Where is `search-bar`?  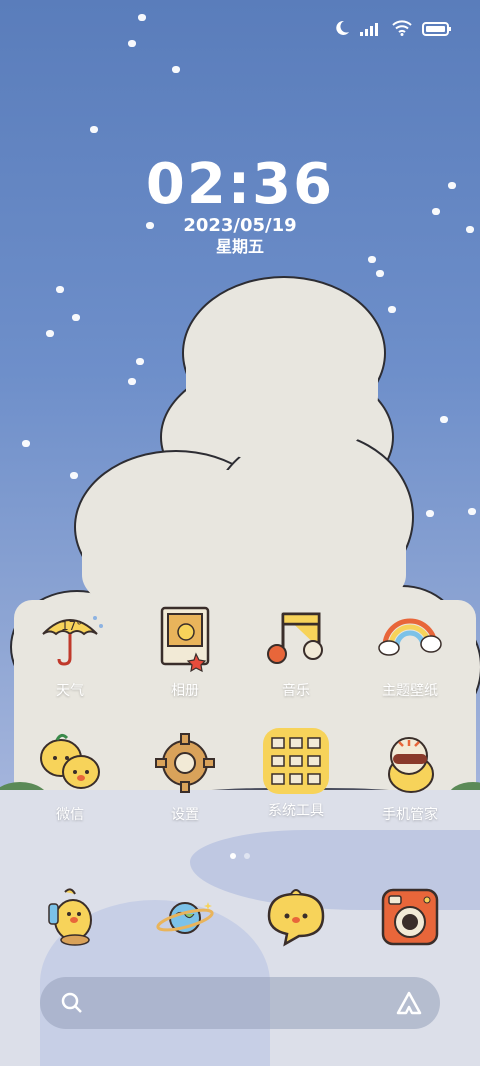
search-bar is located at coordinates (240, 1003).